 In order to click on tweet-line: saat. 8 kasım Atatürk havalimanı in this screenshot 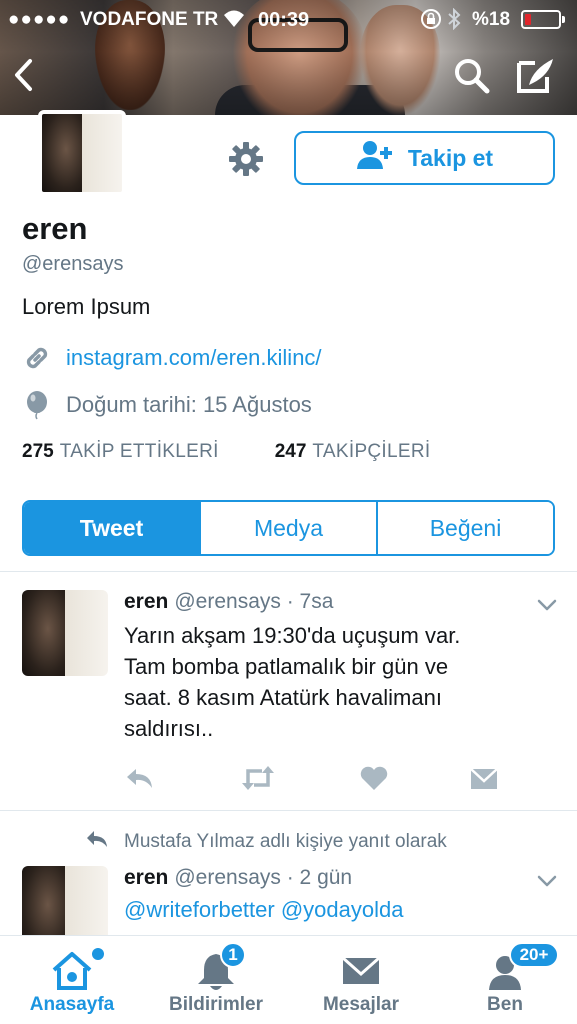, I will do `click(283, 697)`.